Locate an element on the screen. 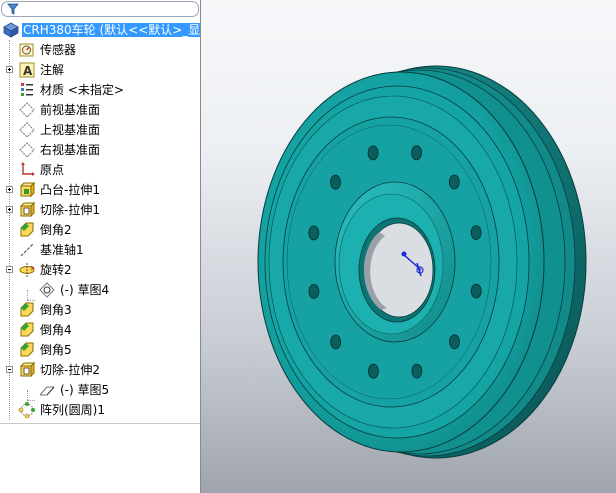 The image size is (616, 493). tree-root-part: CRH380车轮 (默认<<默认>_显示状态 1>) is located at coordinates (100, 30).